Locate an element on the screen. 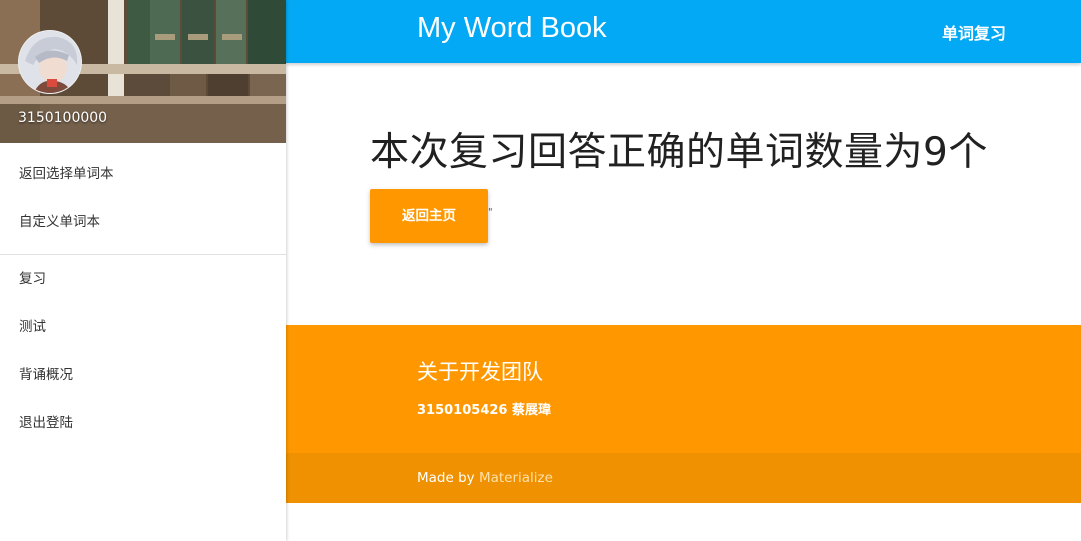 Image resolution: width=1081 pixels, height=541 pixels. nav-item-progress-overview: 背诵概况 is located at coordinates (143, 375).